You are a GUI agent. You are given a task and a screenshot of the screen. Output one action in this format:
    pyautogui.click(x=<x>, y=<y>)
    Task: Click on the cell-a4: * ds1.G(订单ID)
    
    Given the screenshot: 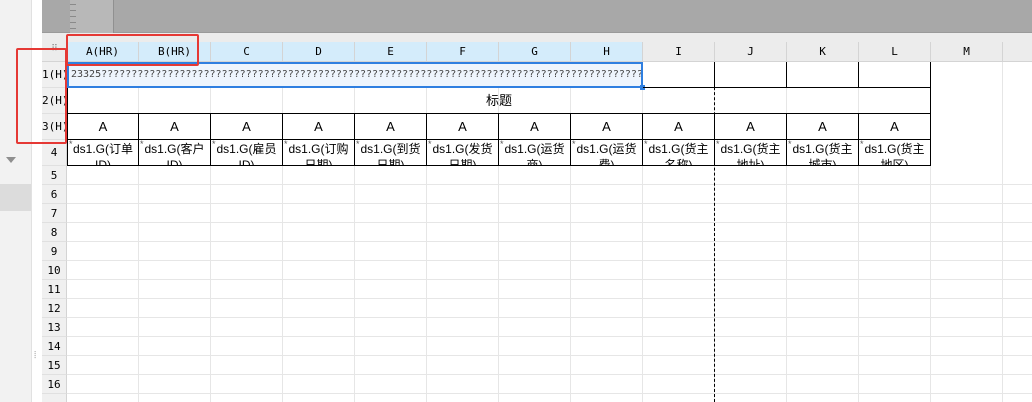 What is the action you would take?
    pyautogui.click(x=103, y=153)
    